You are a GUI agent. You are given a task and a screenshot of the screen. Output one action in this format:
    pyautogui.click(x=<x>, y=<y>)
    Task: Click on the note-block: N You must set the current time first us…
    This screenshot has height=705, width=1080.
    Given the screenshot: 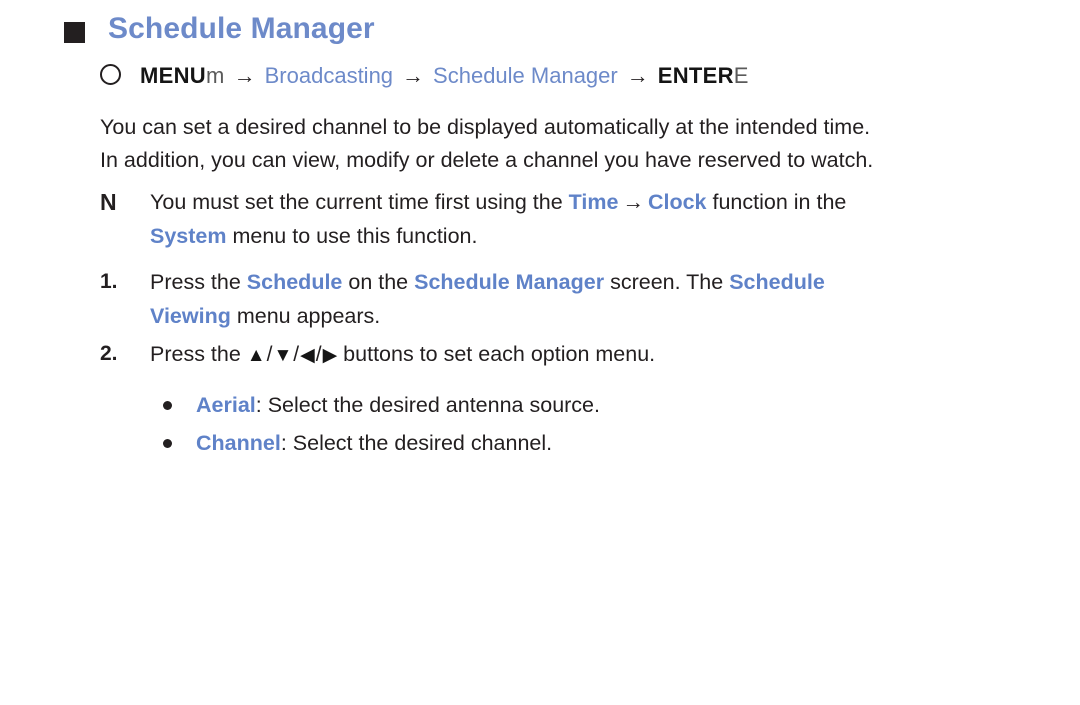 What is the action you would take?
    pyautogui.click(x=473, y=219)
    